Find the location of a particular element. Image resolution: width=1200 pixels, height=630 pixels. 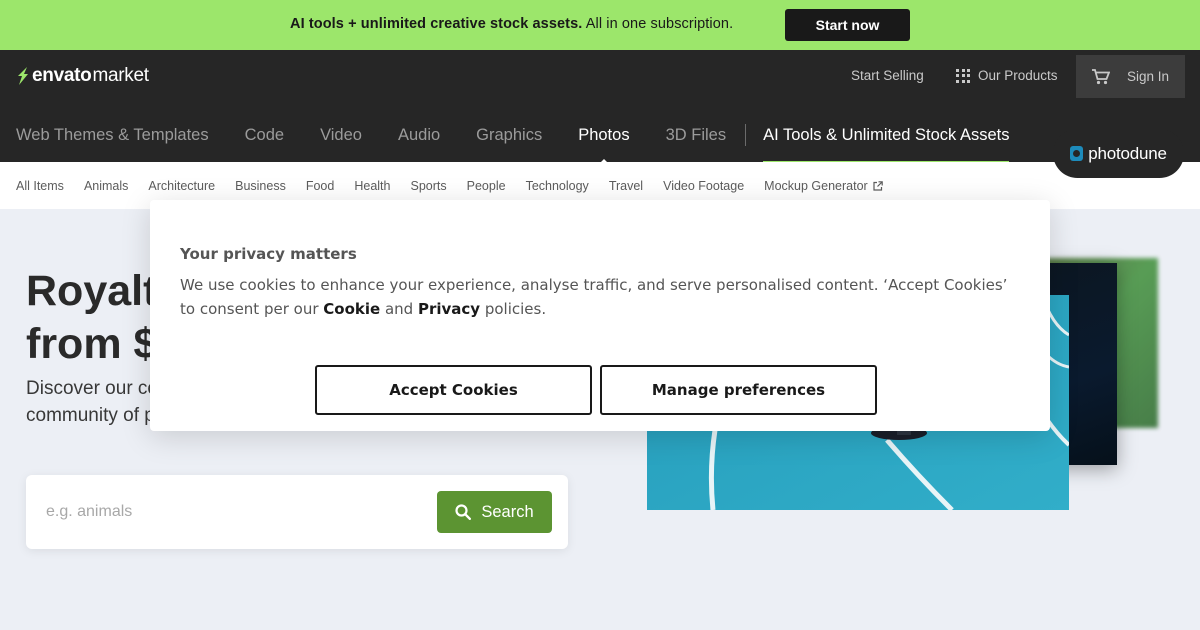

tab-video: Video is located at coordinates (341, 135).